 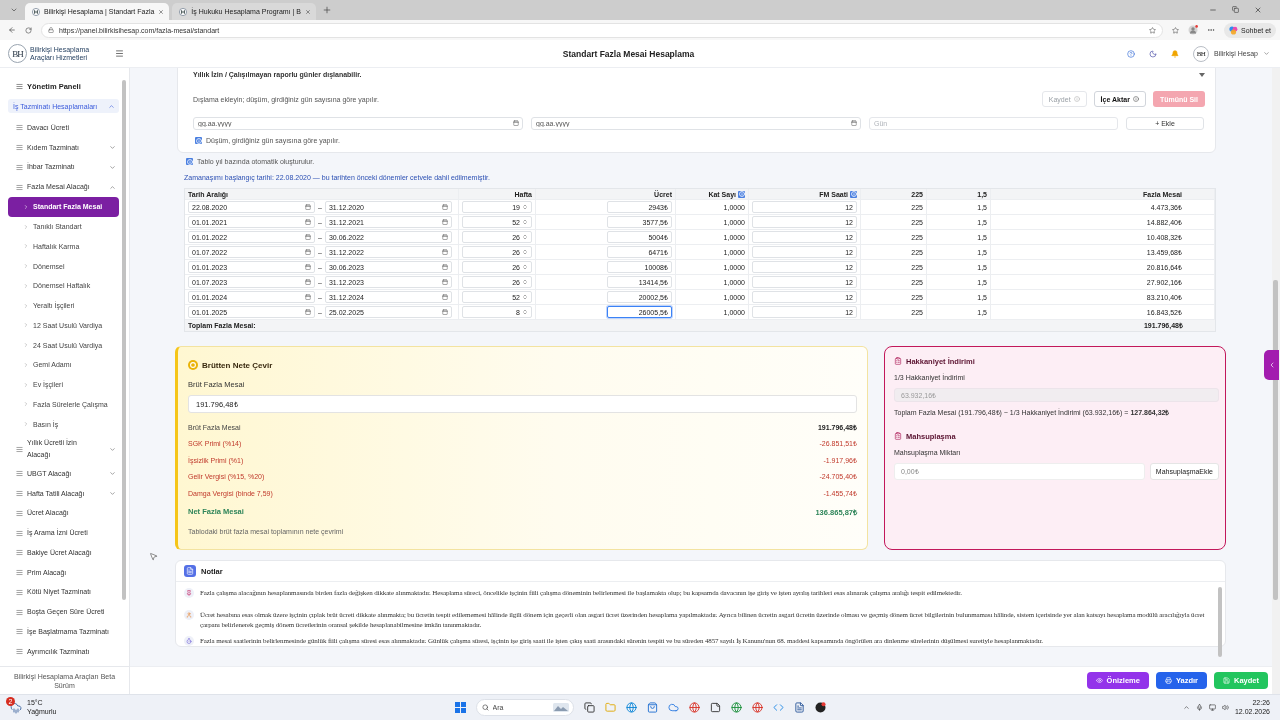 What do you see at coordinates (327, 10) in the screenshot?
I see `plus-icon` at bounding box center [327, 10].